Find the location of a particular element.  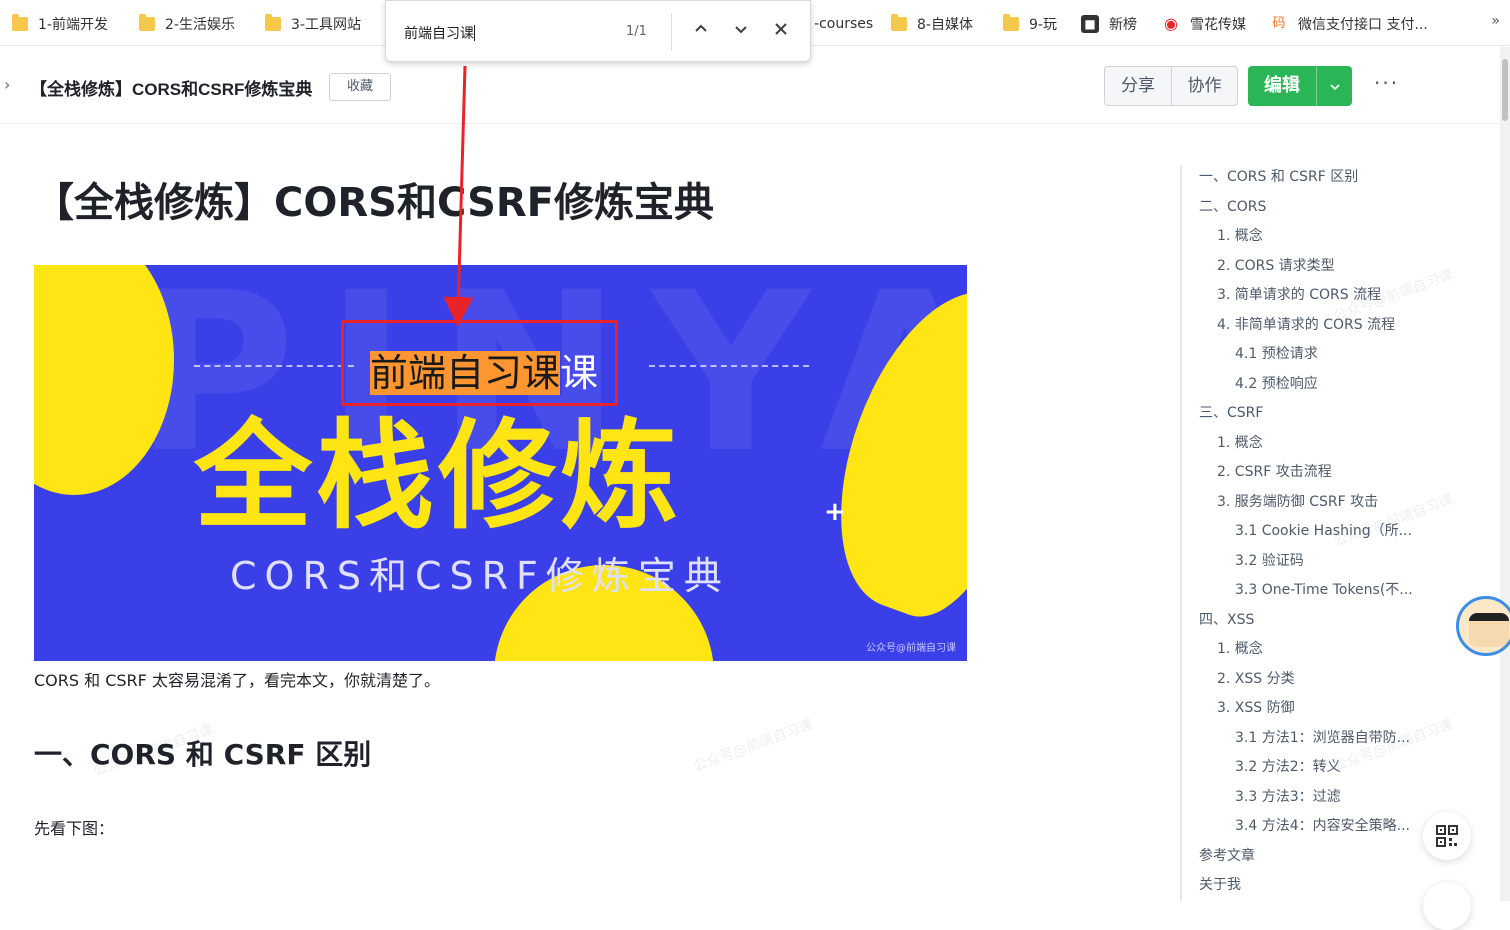

bookmark-folder-life: 2-生活娱乐 is located at coordinates (187, 24).